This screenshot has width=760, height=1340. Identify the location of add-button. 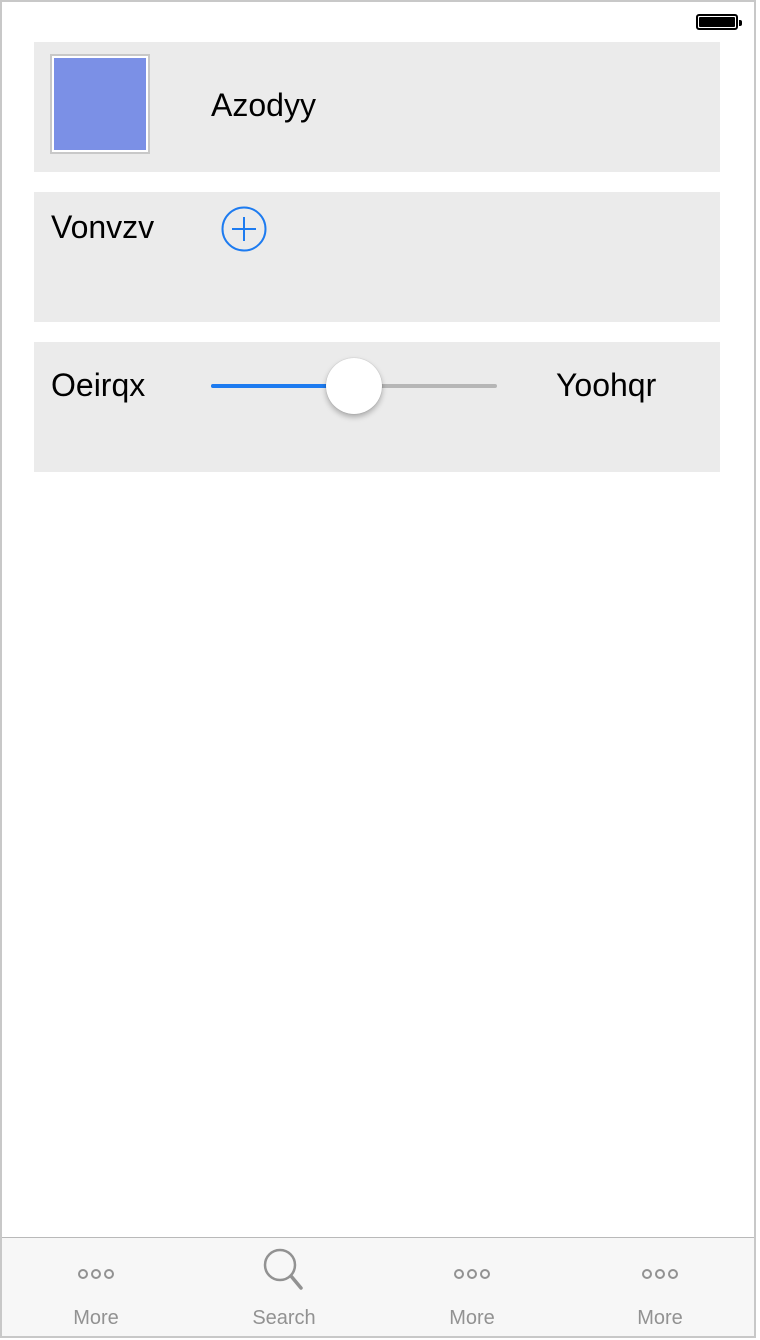
(244, 229).